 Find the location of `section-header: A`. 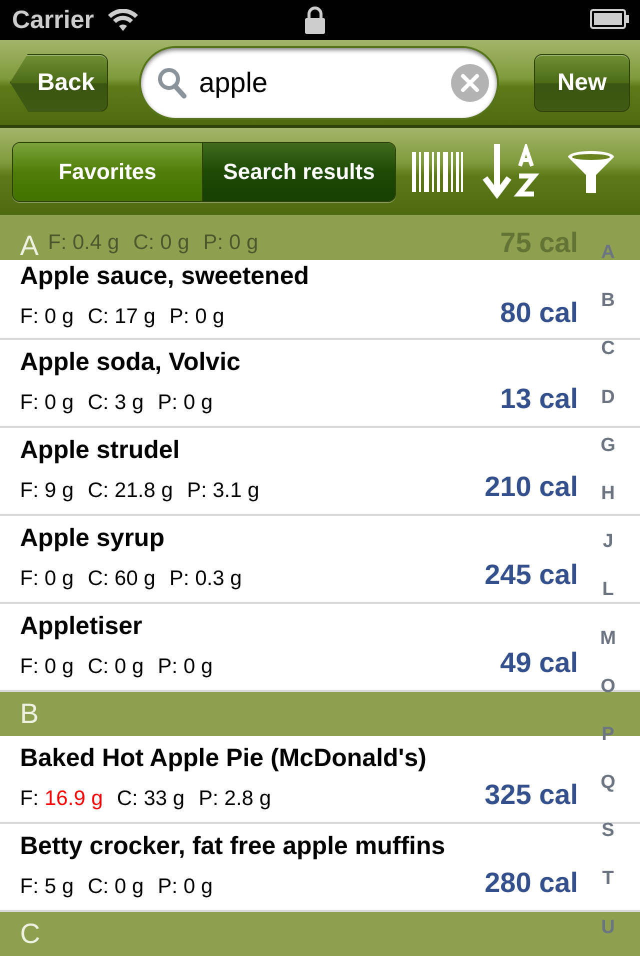

section-header: A is located at coordinates (29, 245).